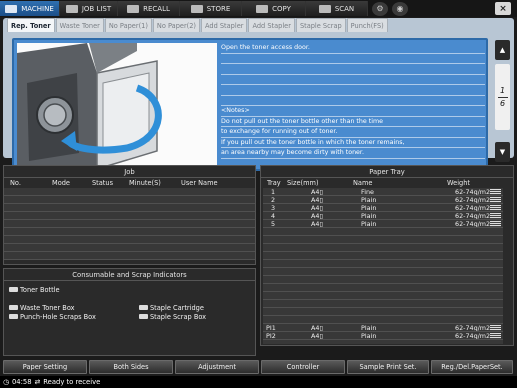 The height and width of the screenshot is (388, 517). Describe the element at coordinates (383, 328) in the screenshot. I see `tray-row-pi1: PI1 A4▯ Plain 62-74g/m2` at that location.